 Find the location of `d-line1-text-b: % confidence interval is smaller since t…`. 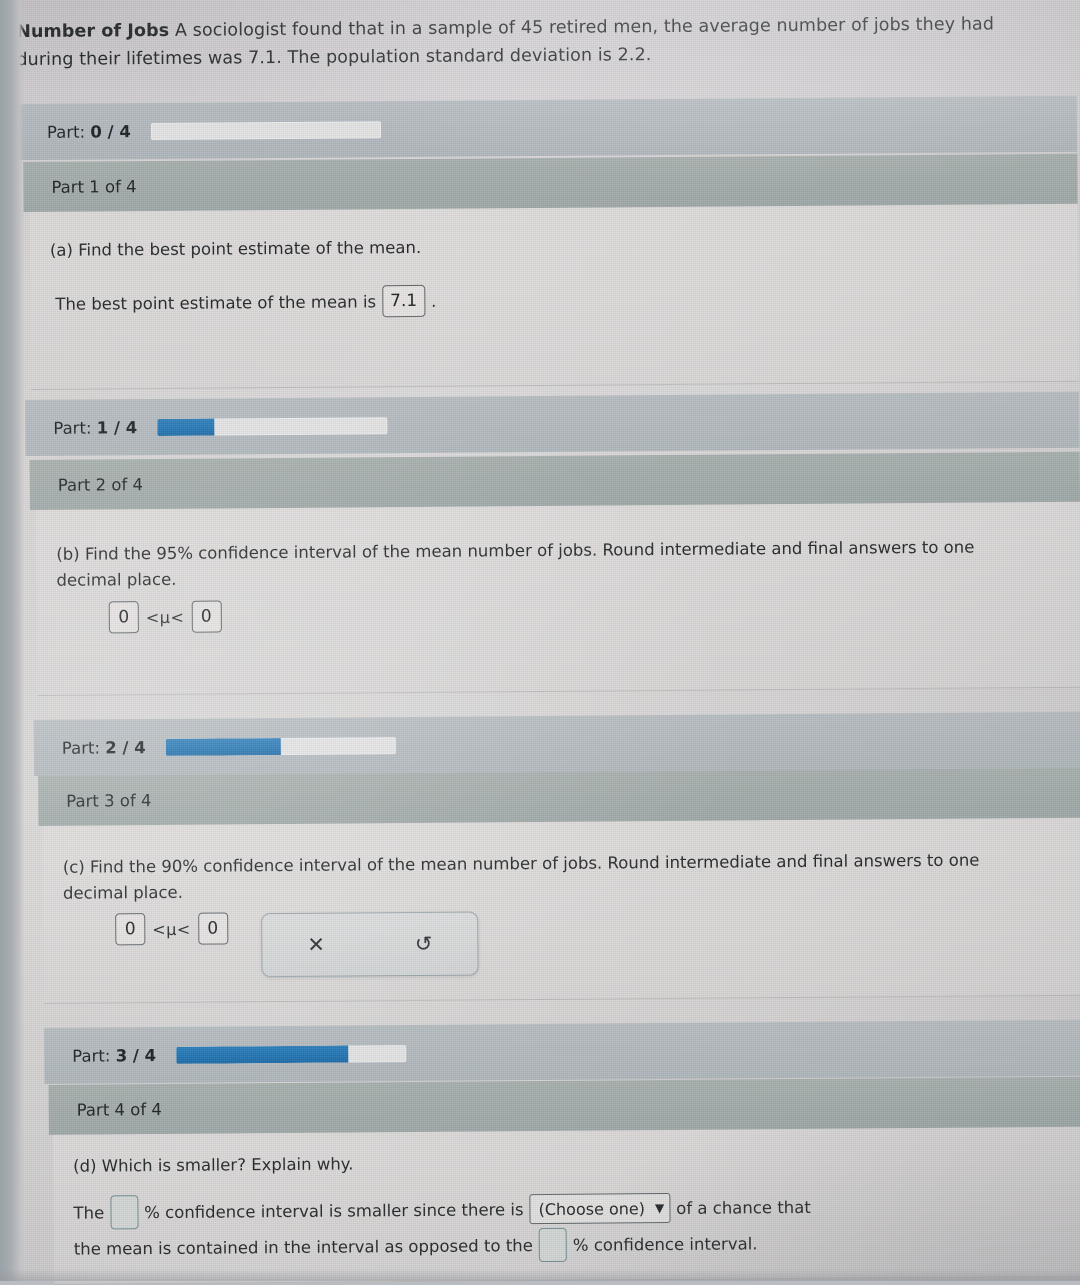

d-line1-text-b: % confidence interval is smaller since t… is located at coordinates (334, 1211).